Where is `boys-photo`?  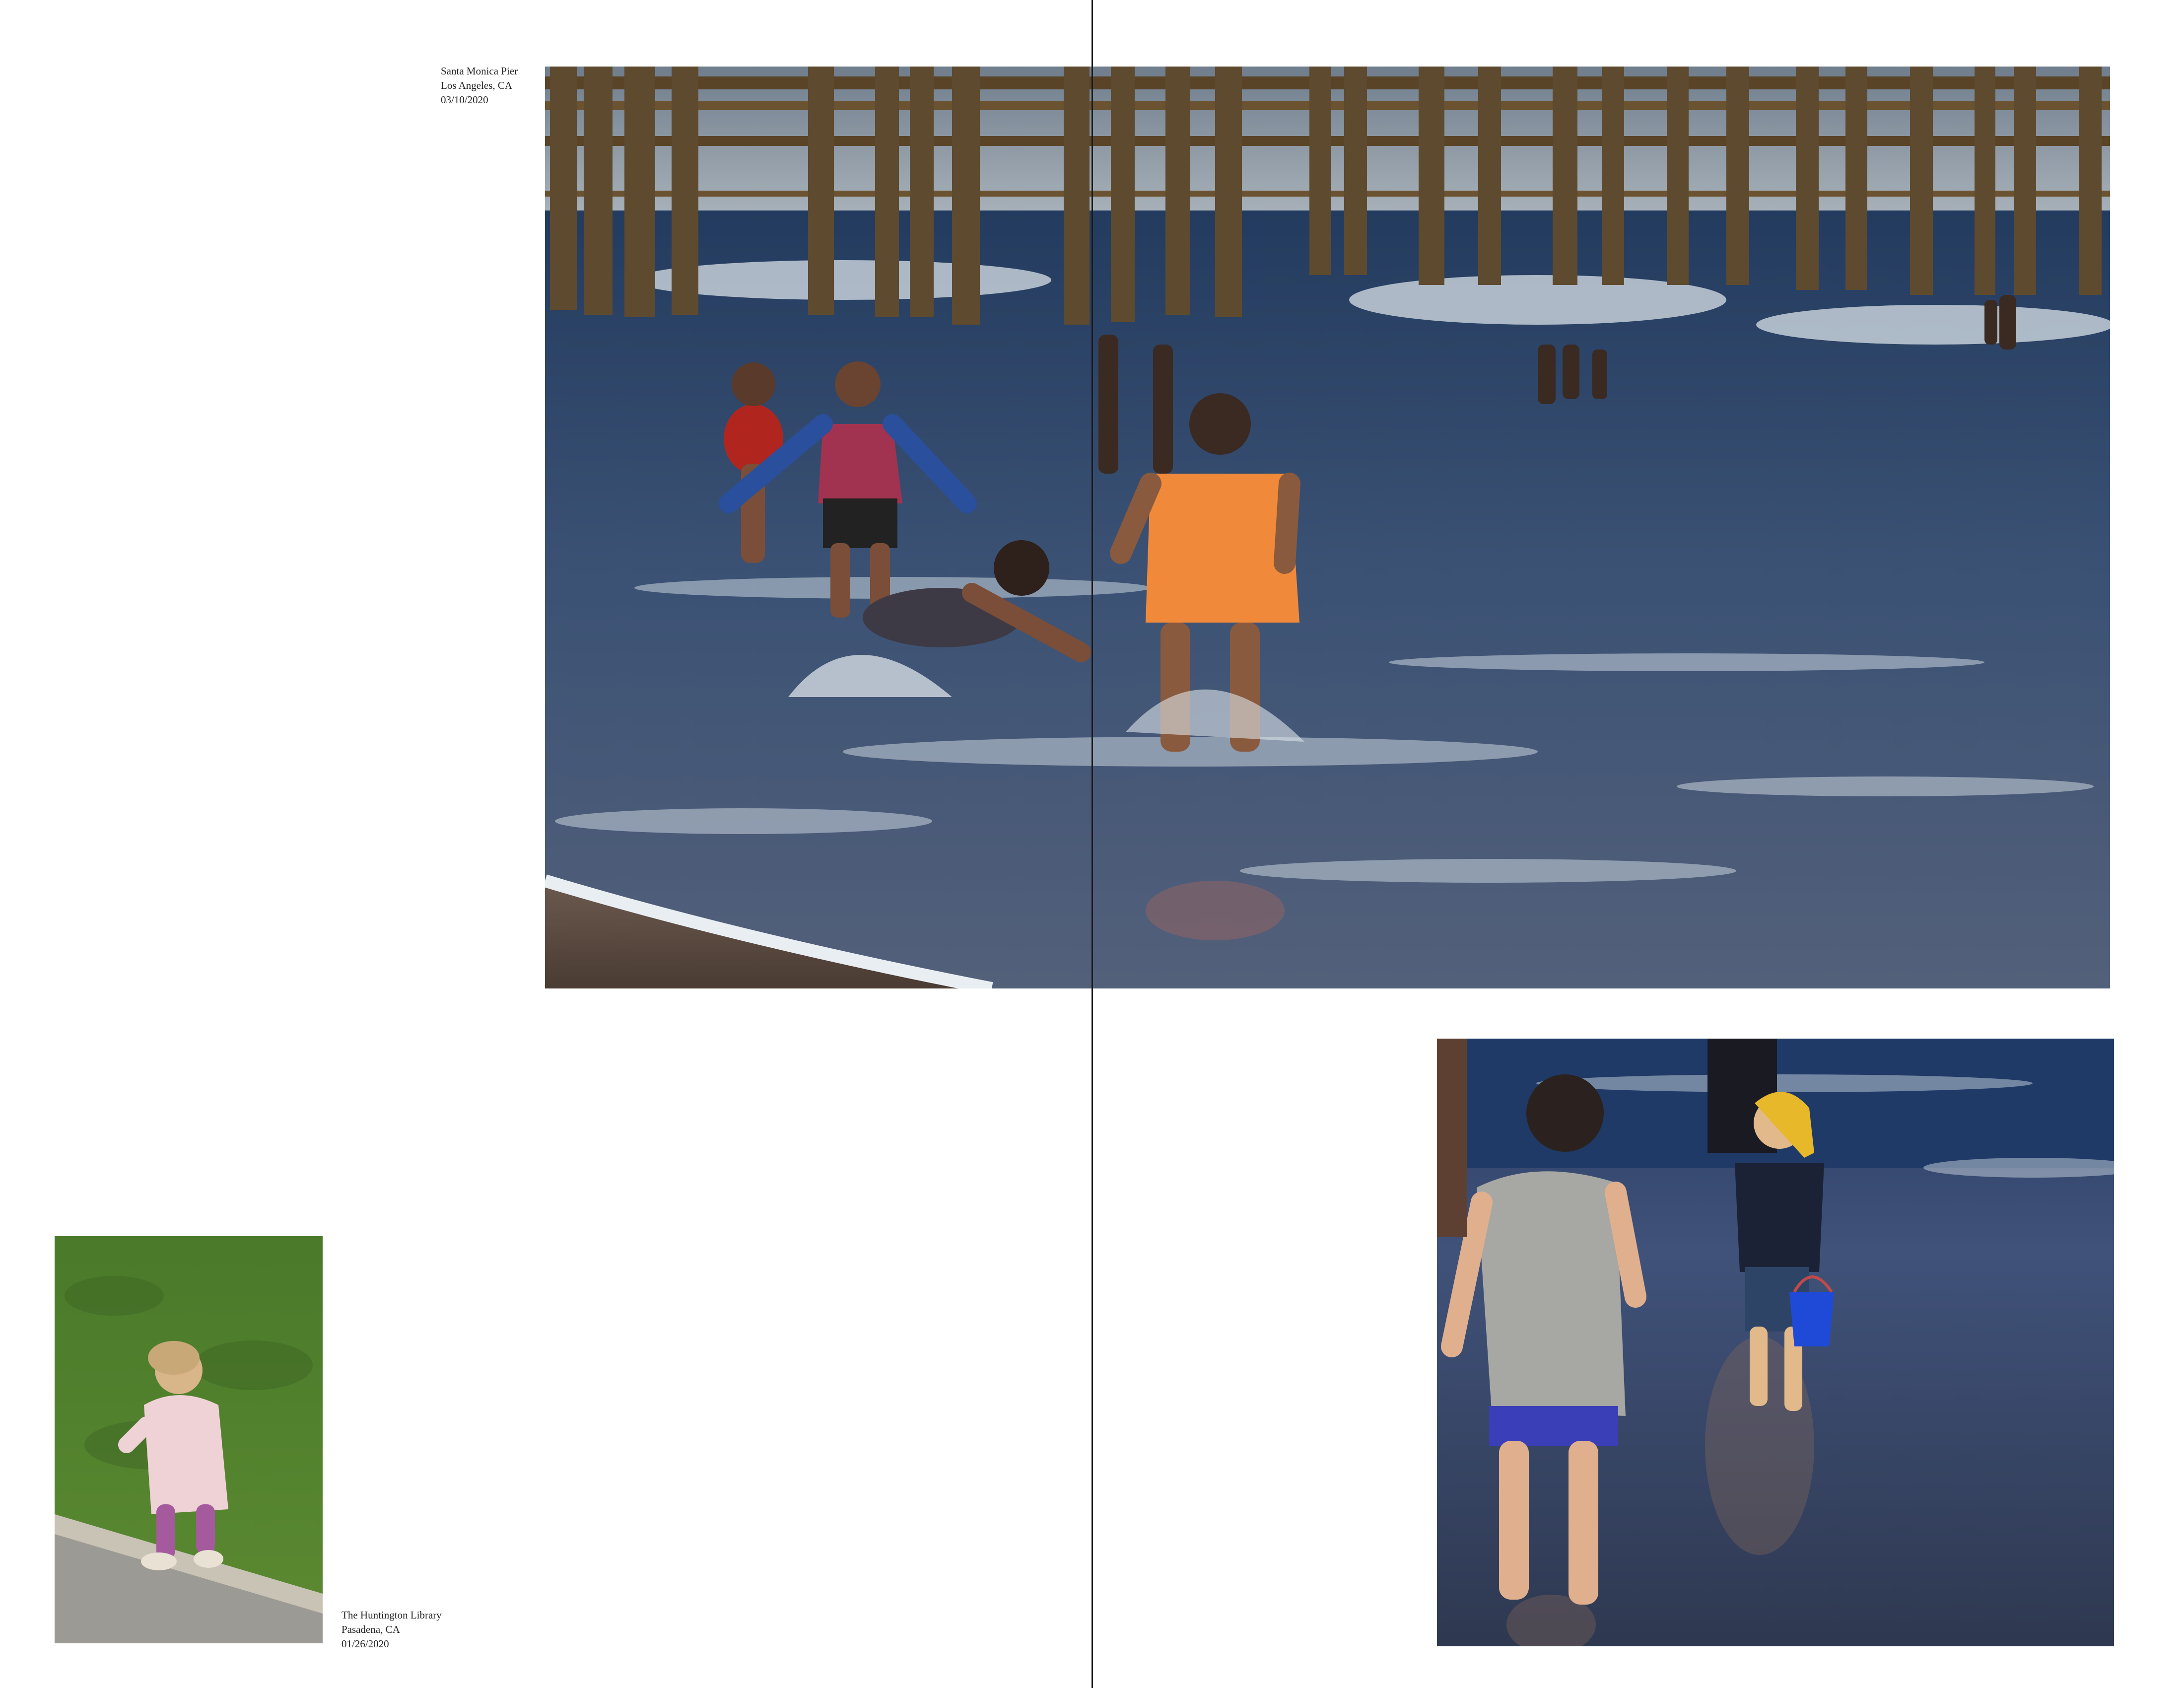 boys-photo is located at coordinates (1775, 1342).